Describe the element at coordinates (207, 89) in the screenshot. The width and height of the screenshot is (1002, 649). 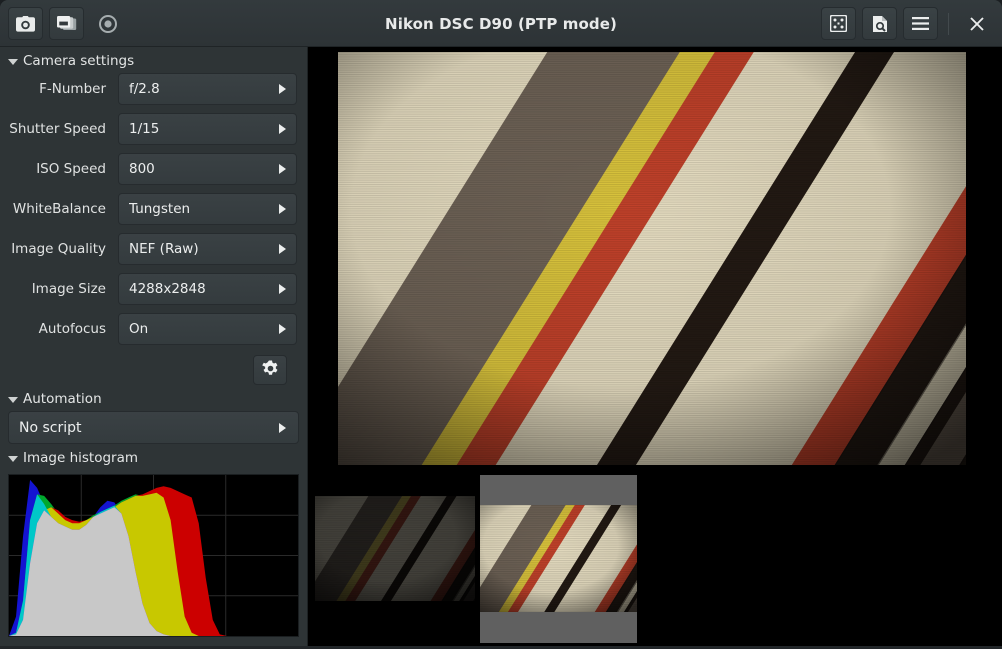
I see `dropdown-f-number: f/2.8` at that location.